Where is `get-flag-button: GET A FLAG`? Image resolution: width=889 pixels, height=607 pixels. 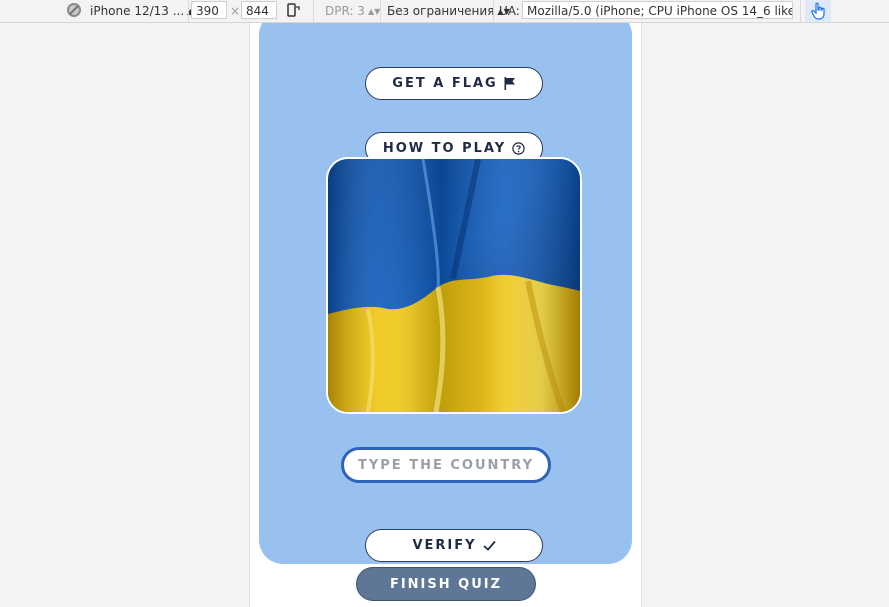 get-flag-button: GET A FLAG is located at coordinates (454, 83).